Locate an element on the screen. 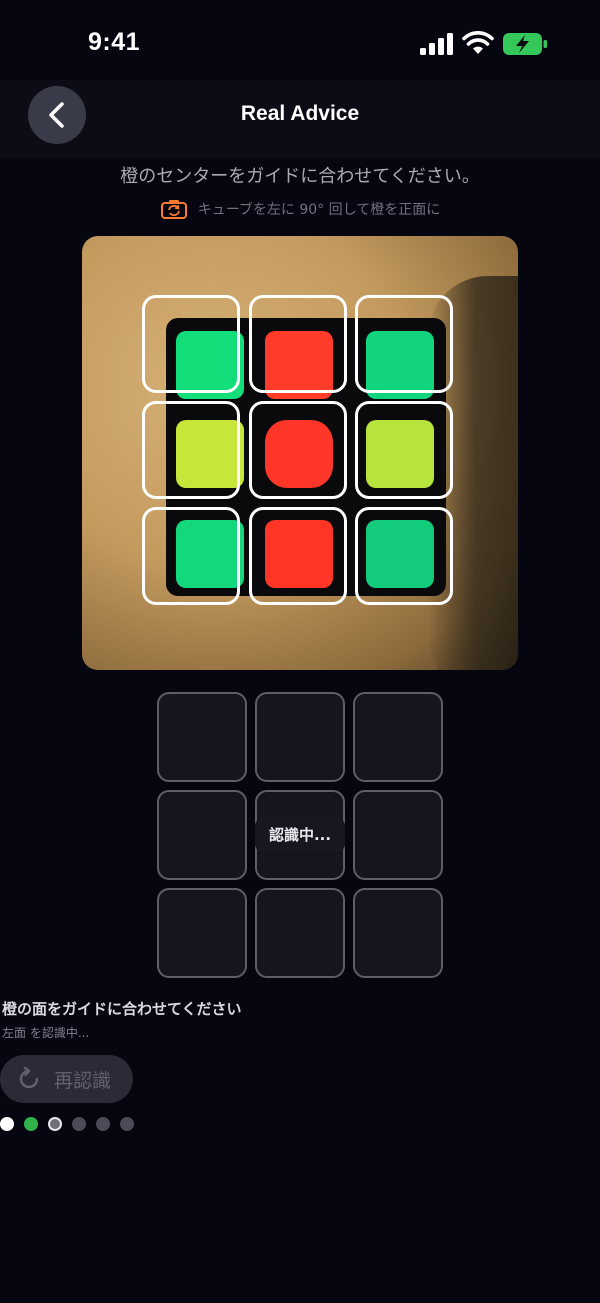  retry-recognition-button: 再認識 is located at coordinates (66, 1079).